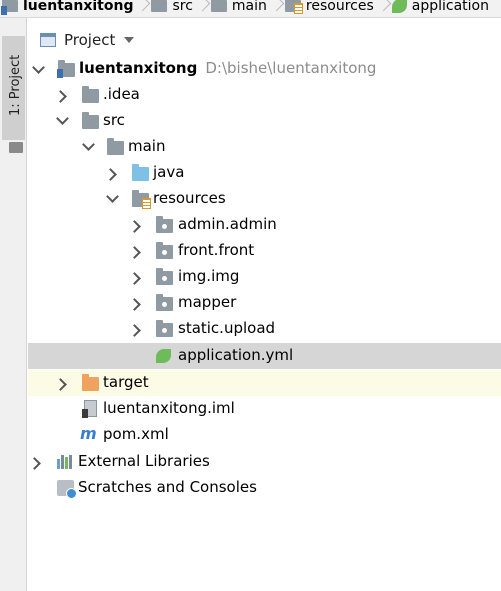 This screenshot has height=591, width=501. I want to click on excluded-folder-icon, so click(90, 382).